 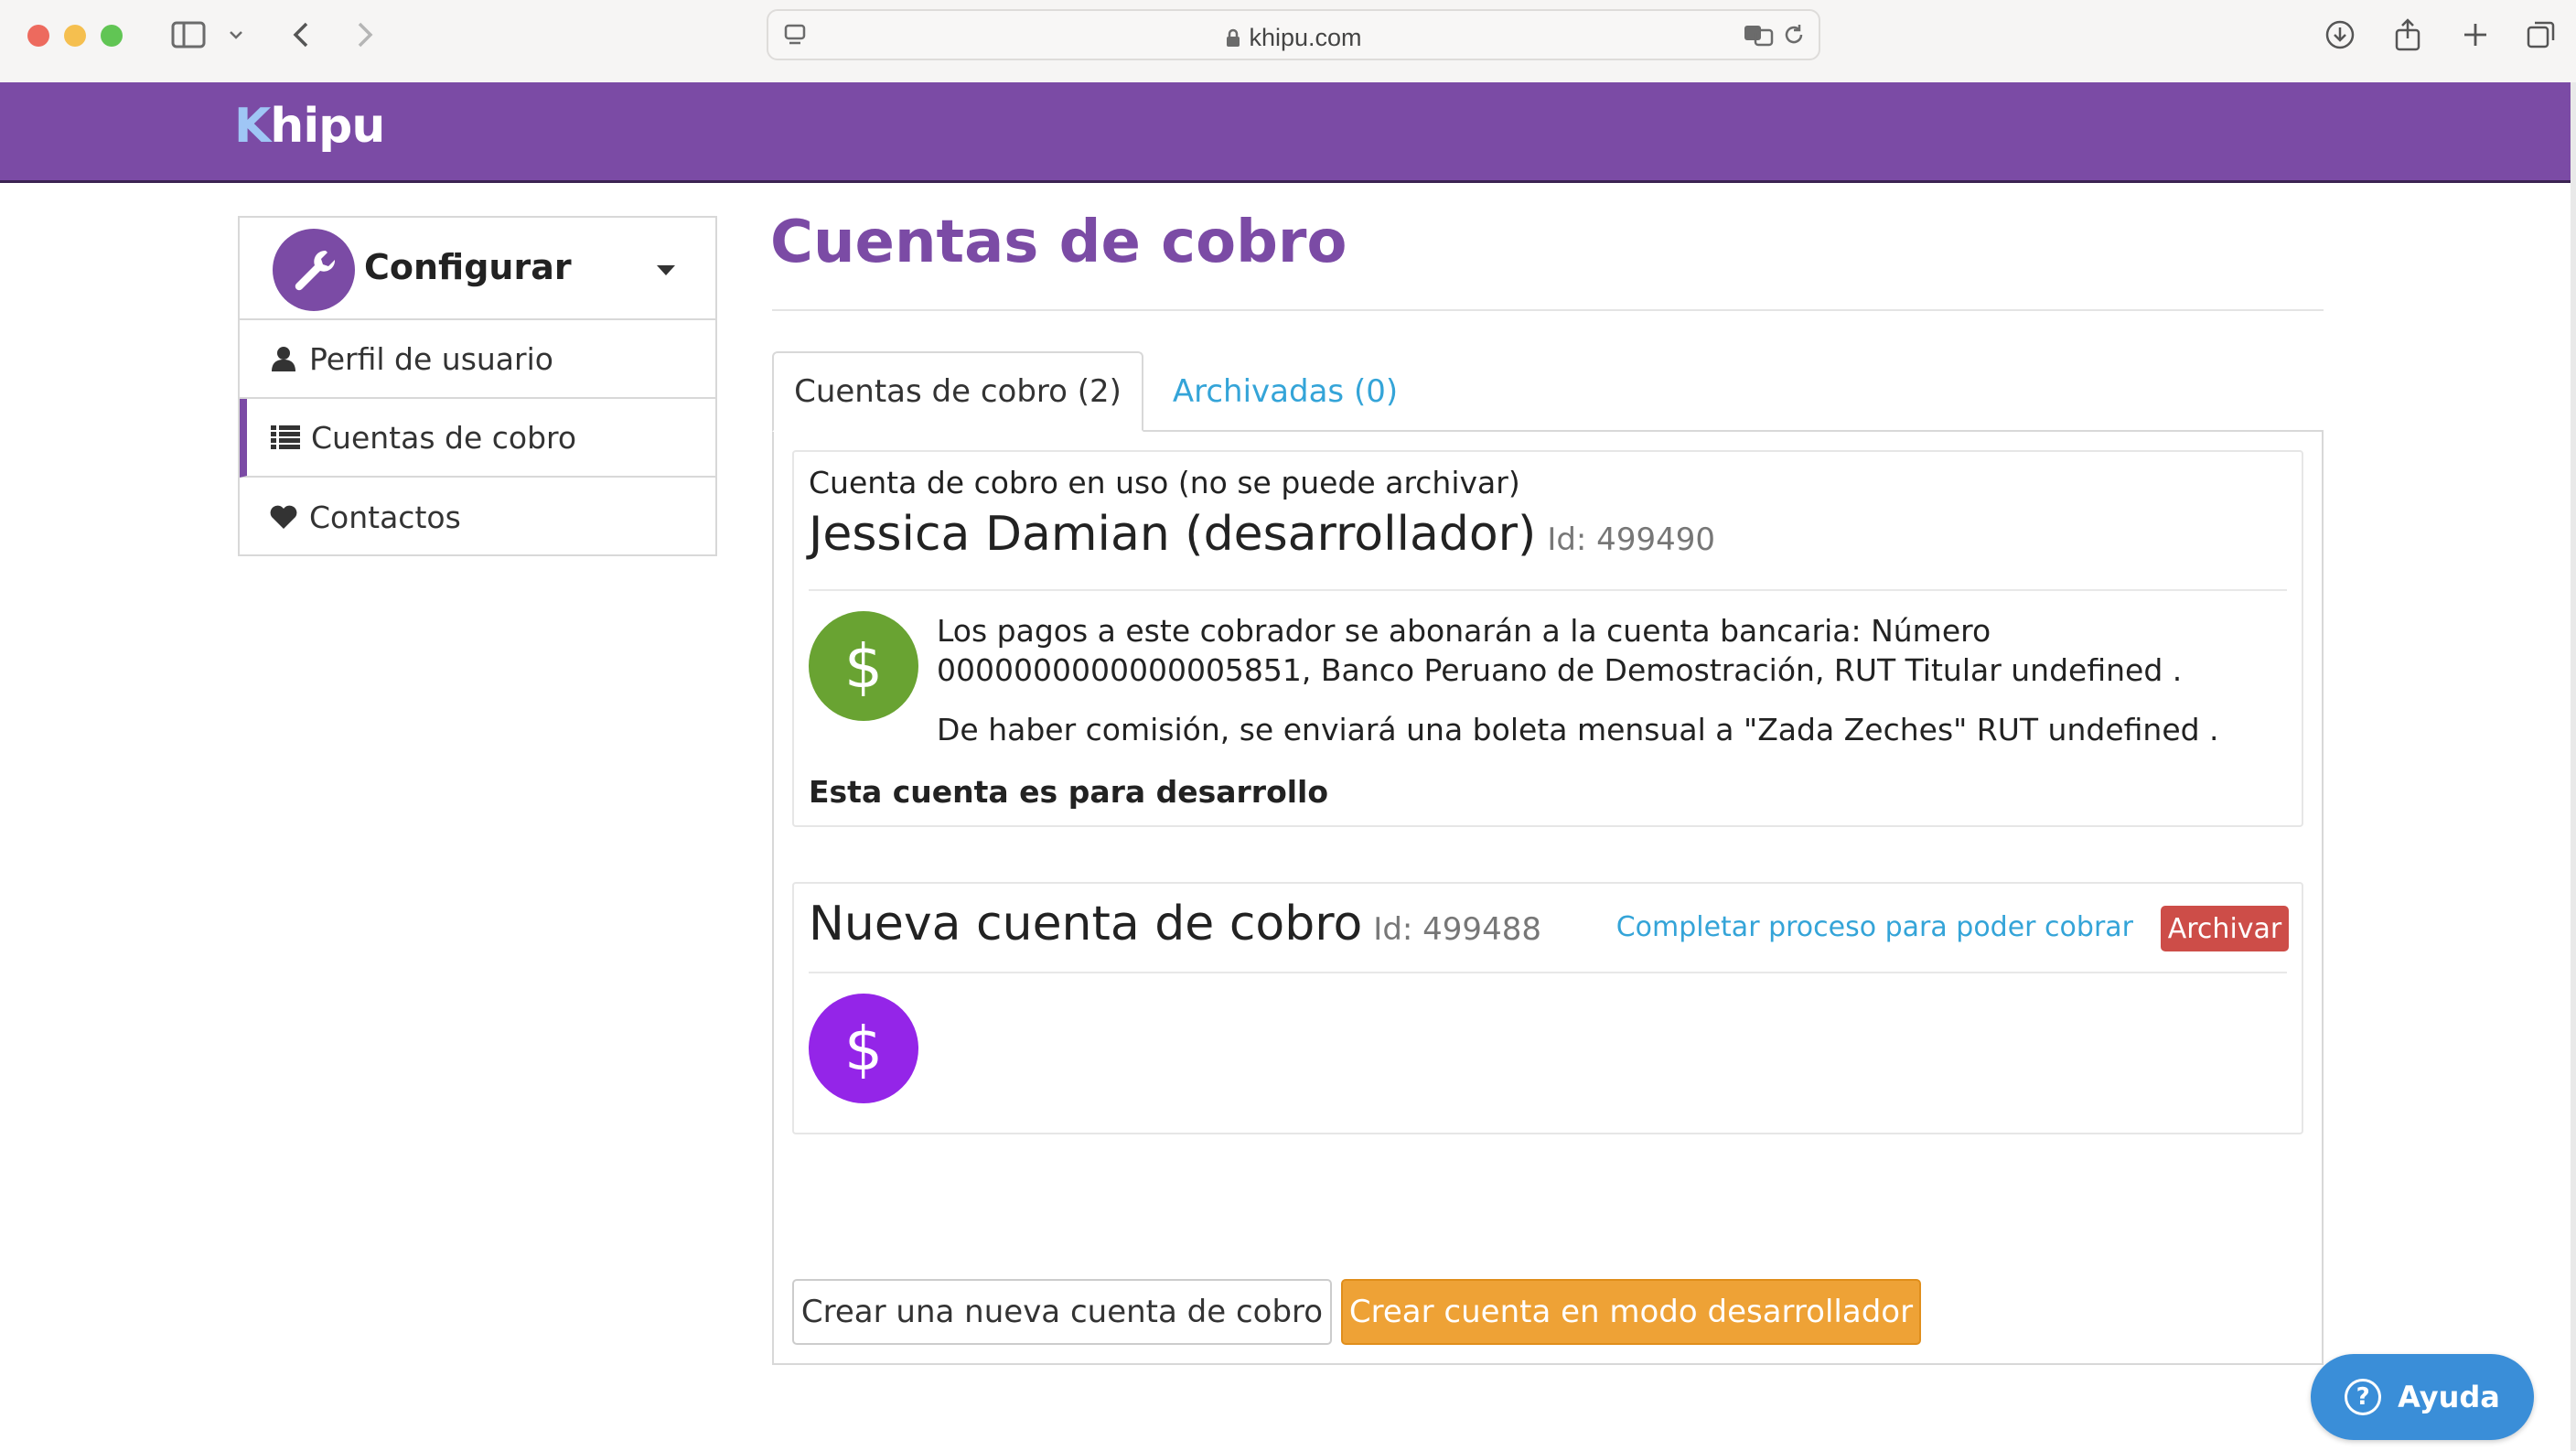 I want to click on new-tab-icon, so click(x=2475, y=34).